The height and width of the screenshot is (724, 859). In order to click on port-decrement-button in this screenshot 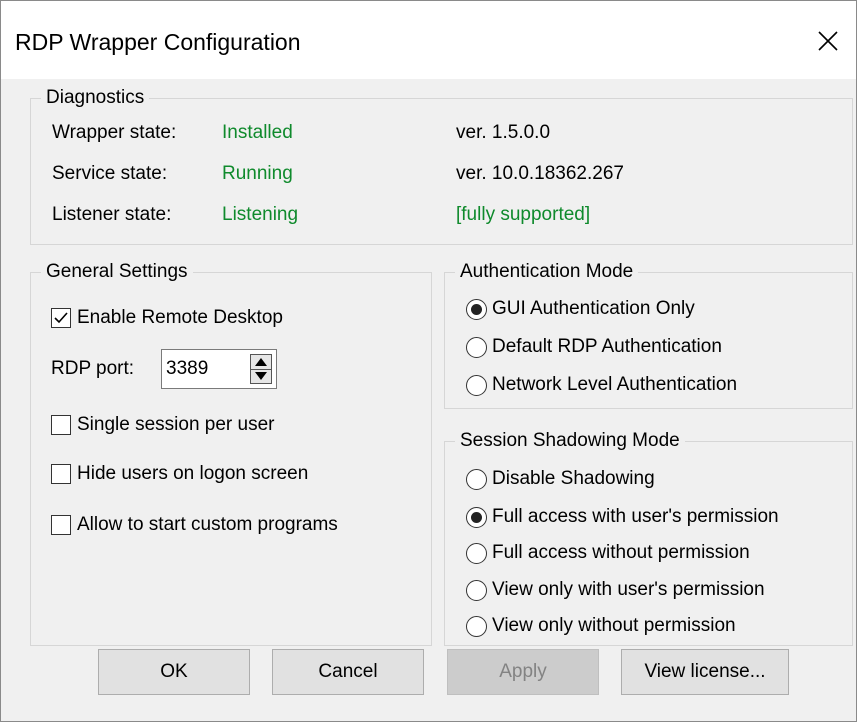, I will do `click(261, 376)`.